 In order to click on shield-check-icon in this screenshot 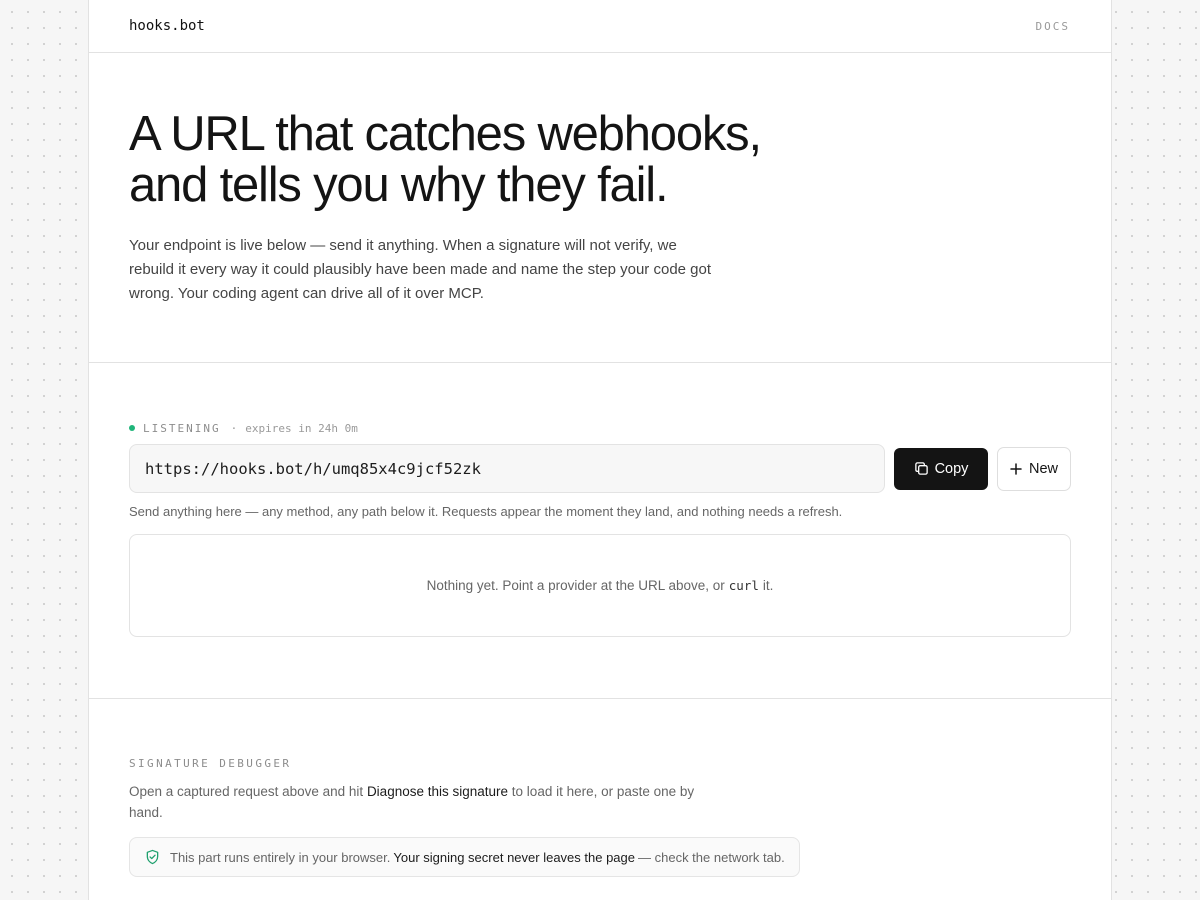, I will do `click(152, 857)`.